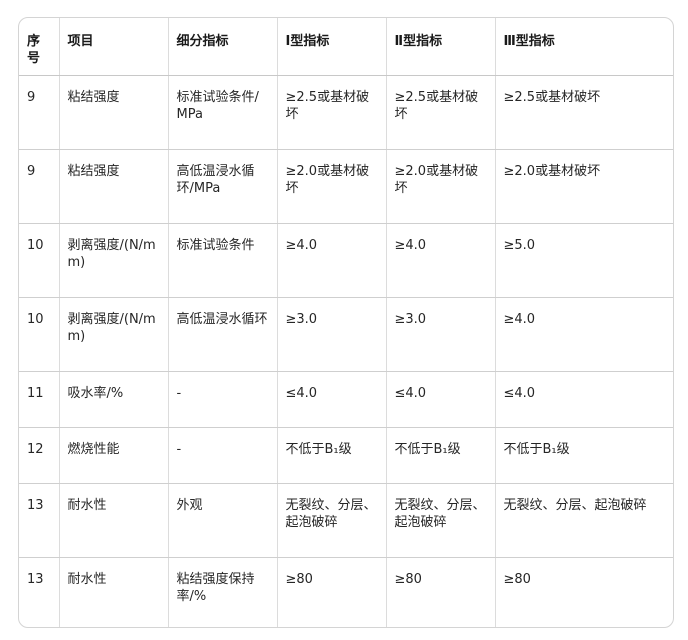  I want to click on header-type-2: Ⅱ型指标, so click(441, 47).